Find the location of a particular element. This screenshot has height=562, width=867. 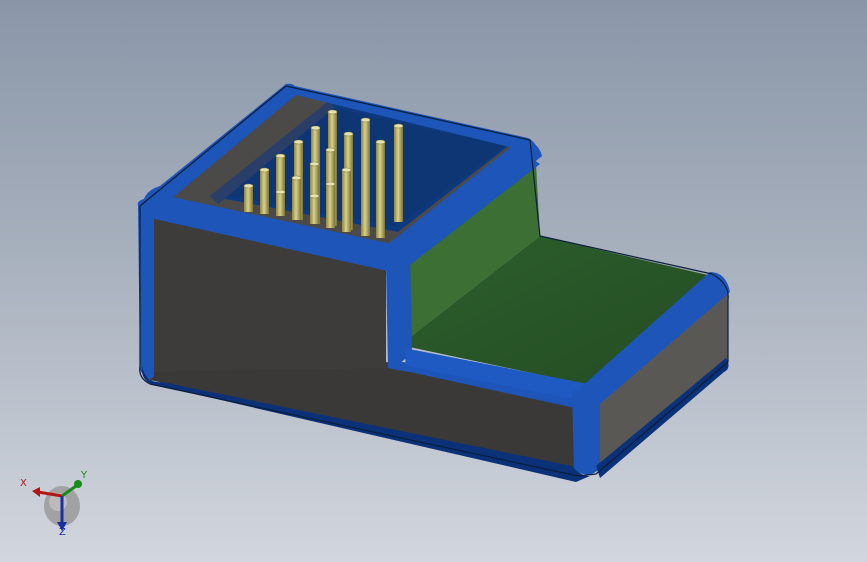

x-axis-label: X is located at coordinates (23, 483).